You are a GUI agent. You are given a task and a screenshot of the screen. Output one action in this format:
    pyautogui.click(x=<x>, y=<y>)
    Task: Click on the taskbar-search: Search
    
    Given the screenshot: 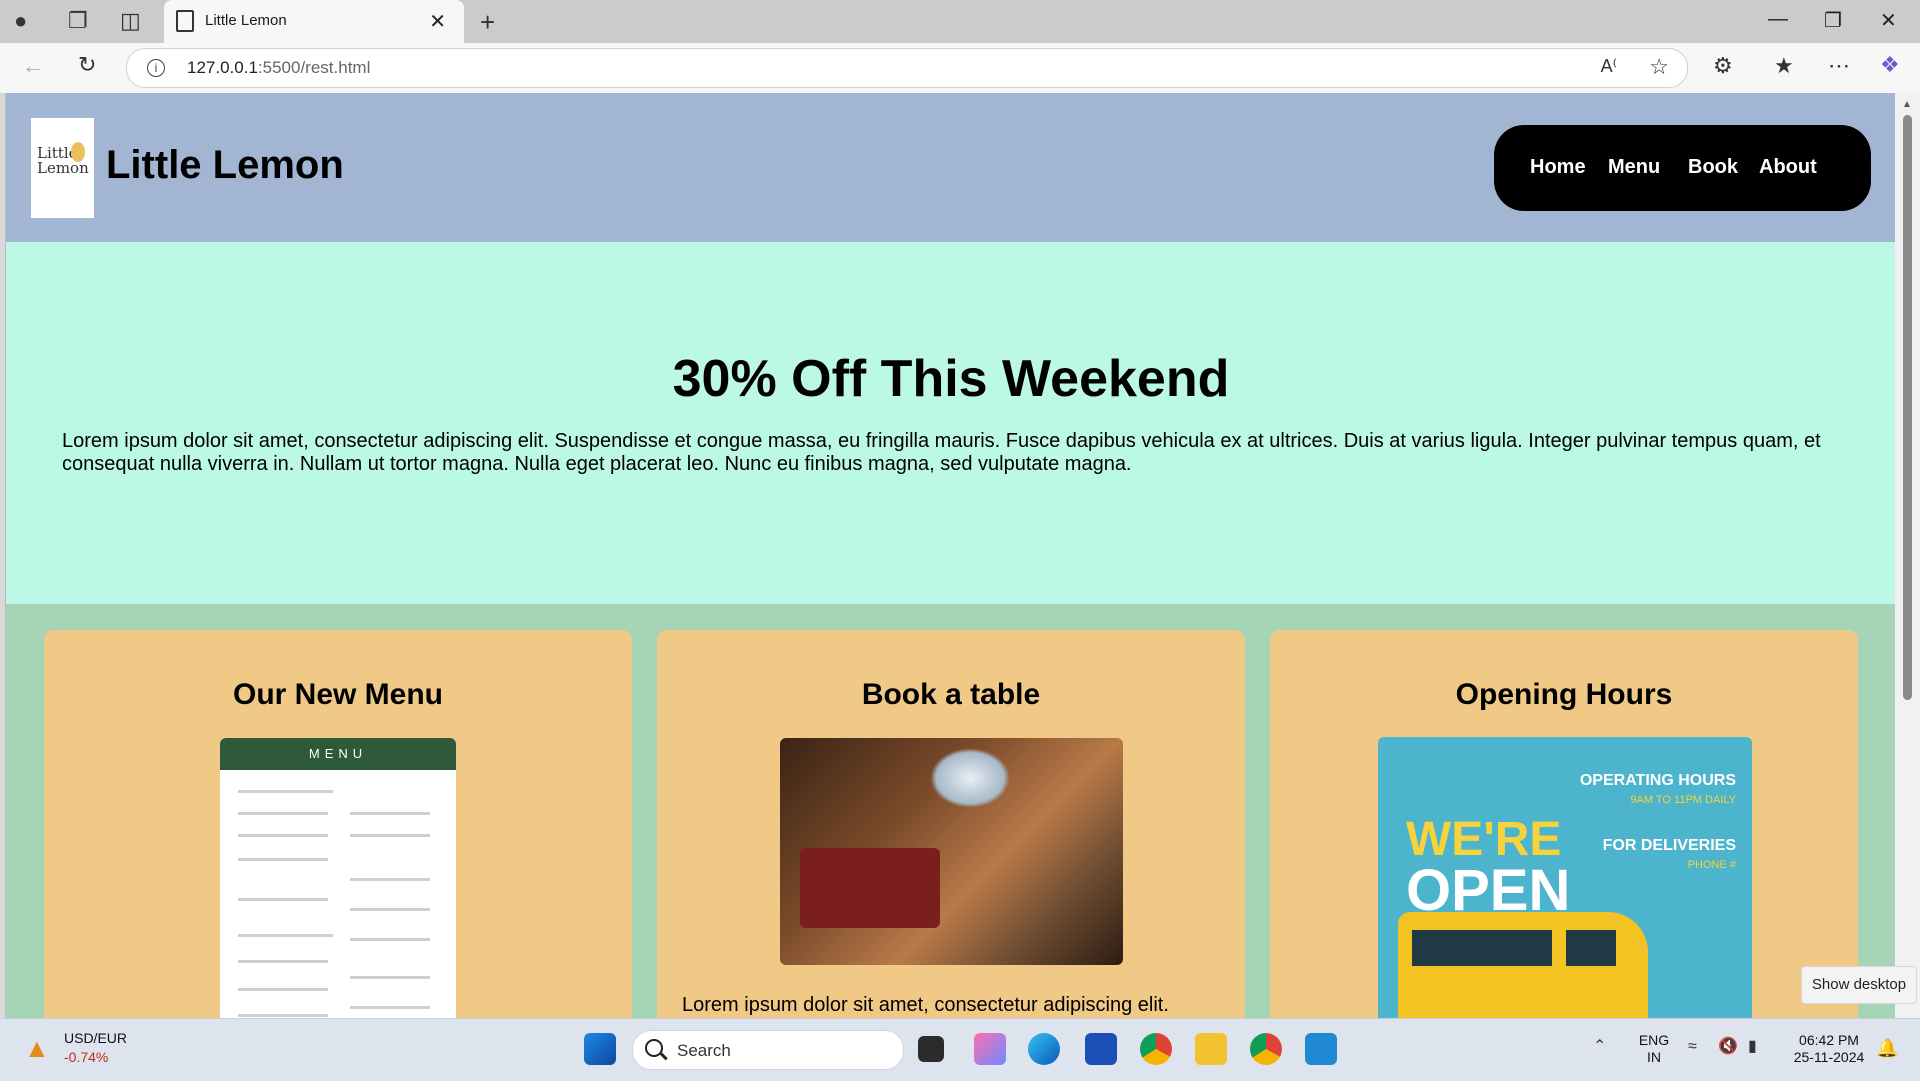 What is the action you would take?
    pyautogui.click(x=768, y=1050)
    